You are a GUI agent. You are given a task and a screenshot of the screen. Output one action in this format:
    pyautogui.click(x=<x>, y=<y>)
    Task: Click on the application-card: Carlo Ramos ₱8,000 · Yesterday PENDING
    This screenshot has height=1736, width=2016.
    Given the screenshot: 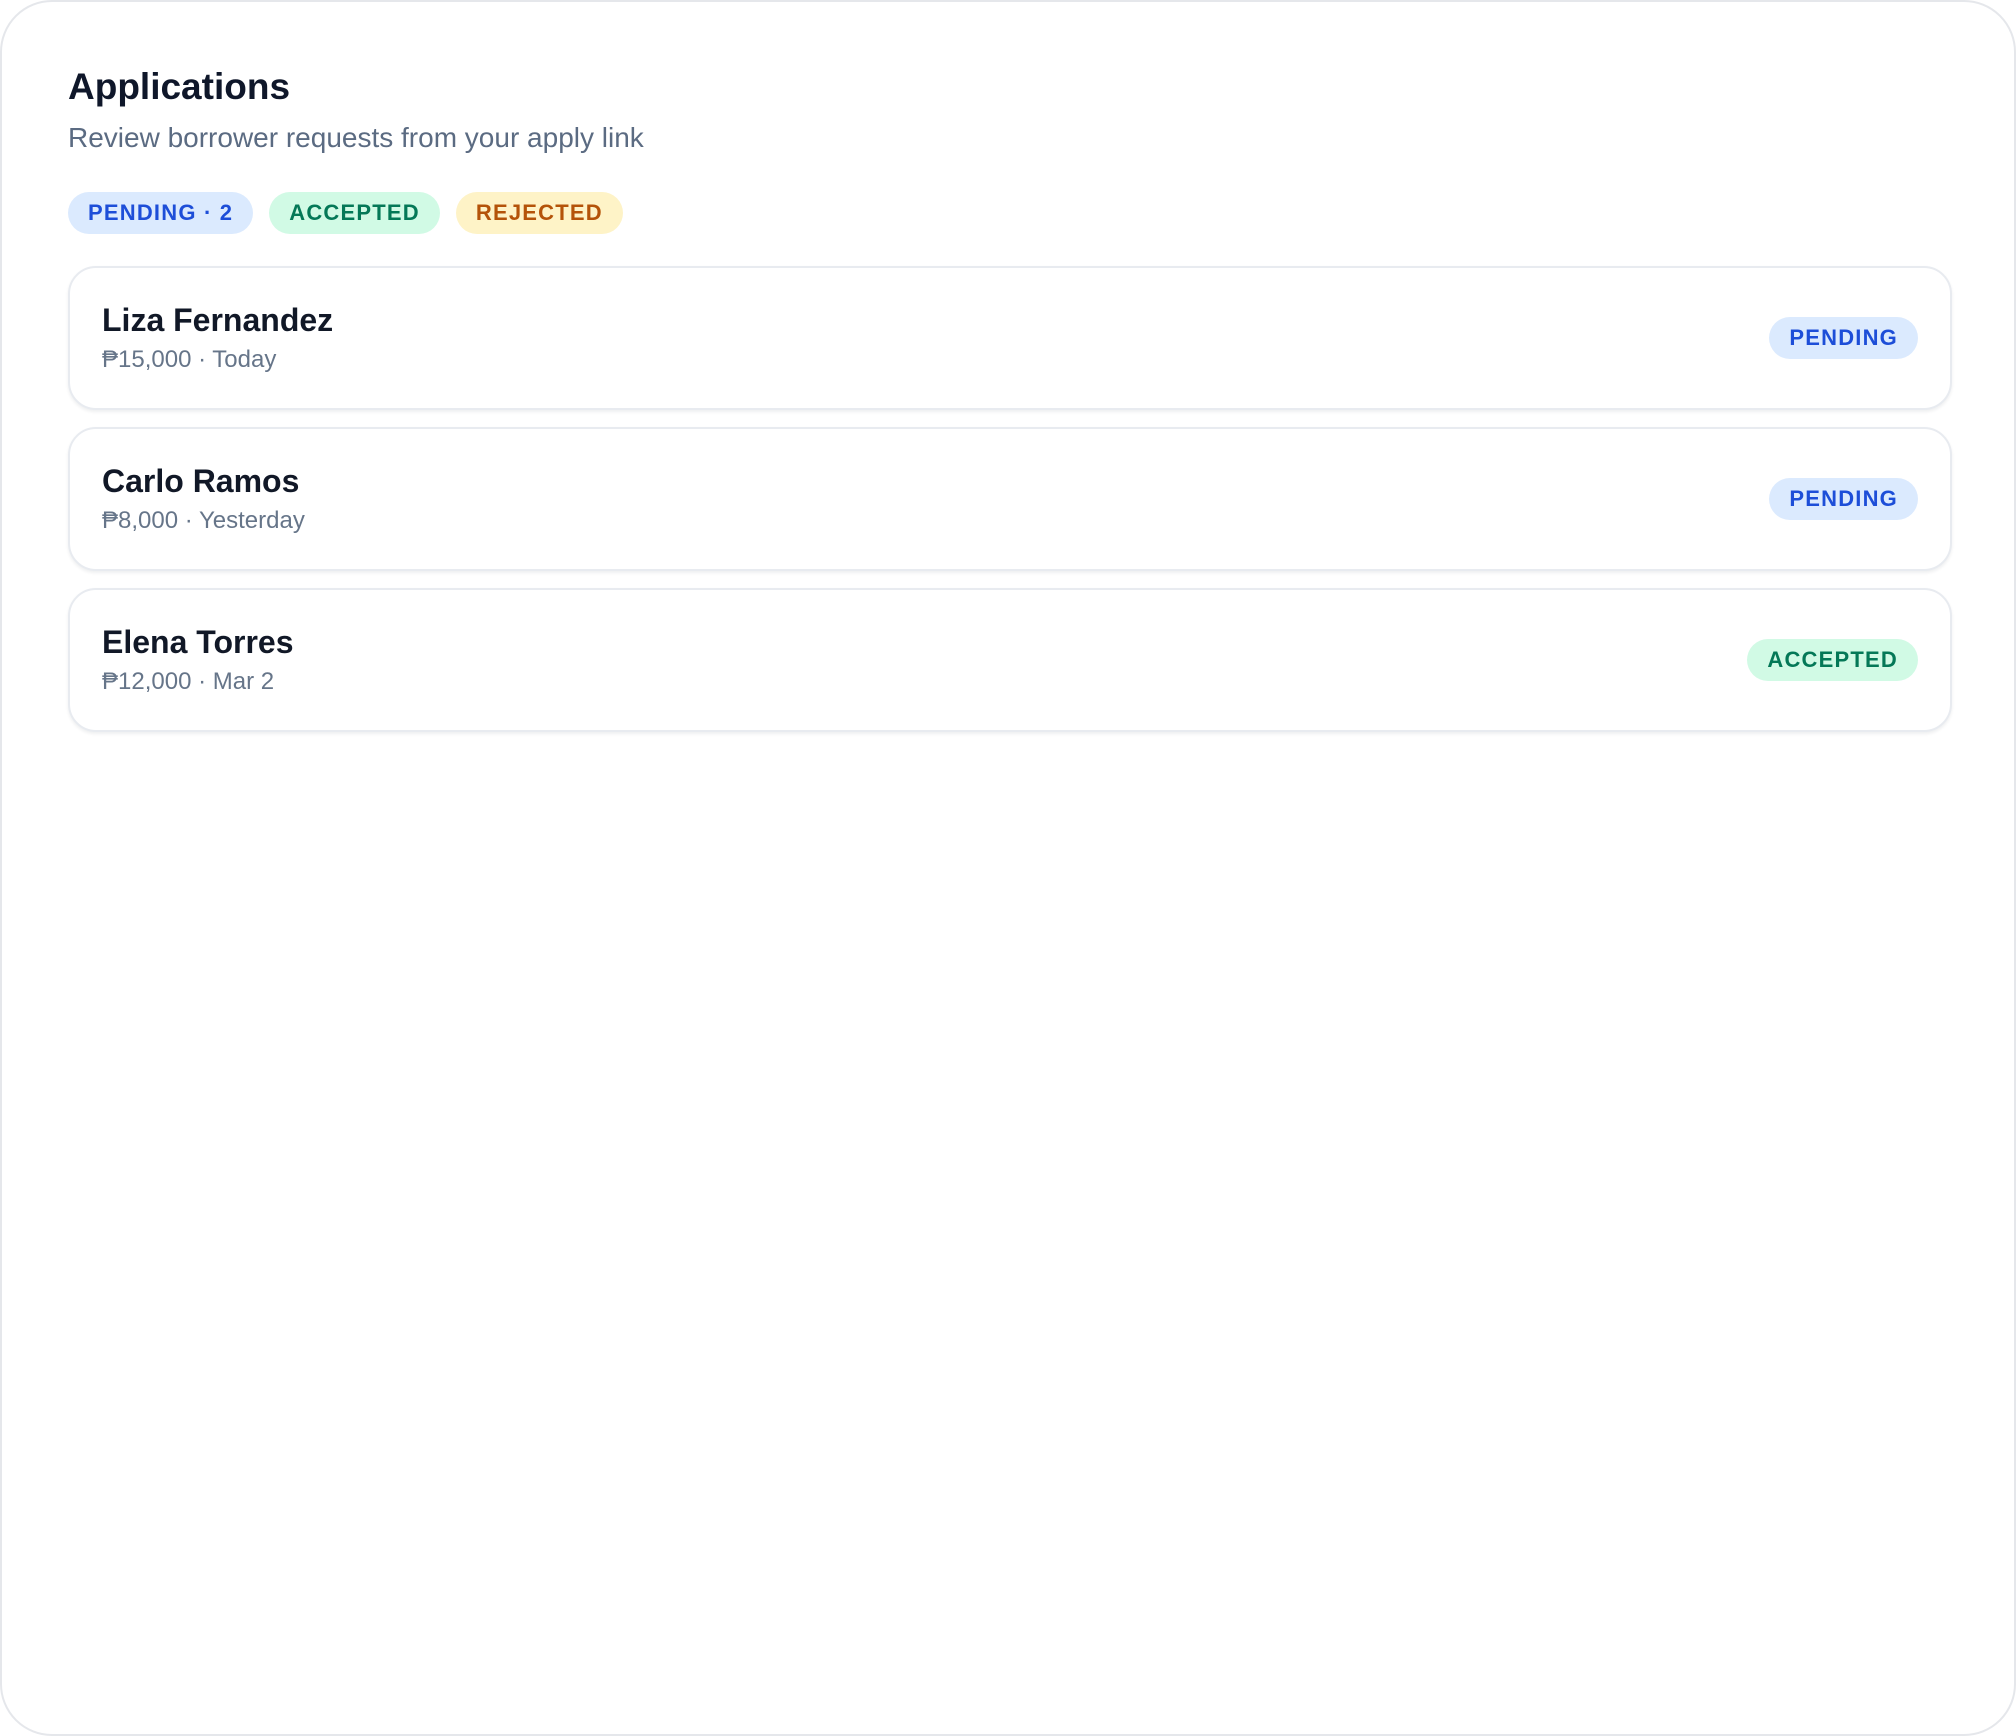 What is the action you would take?
    pyautogui.click(x=1010, y=499)
    